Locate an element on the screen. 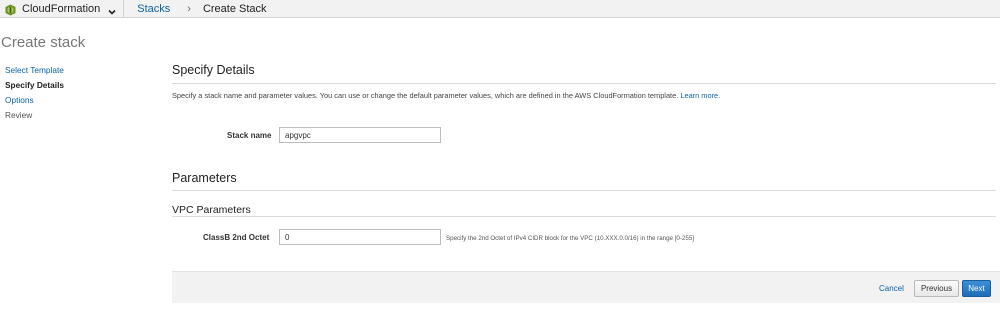  service-menu: CloudFormation is located at coordinates (62, 9).